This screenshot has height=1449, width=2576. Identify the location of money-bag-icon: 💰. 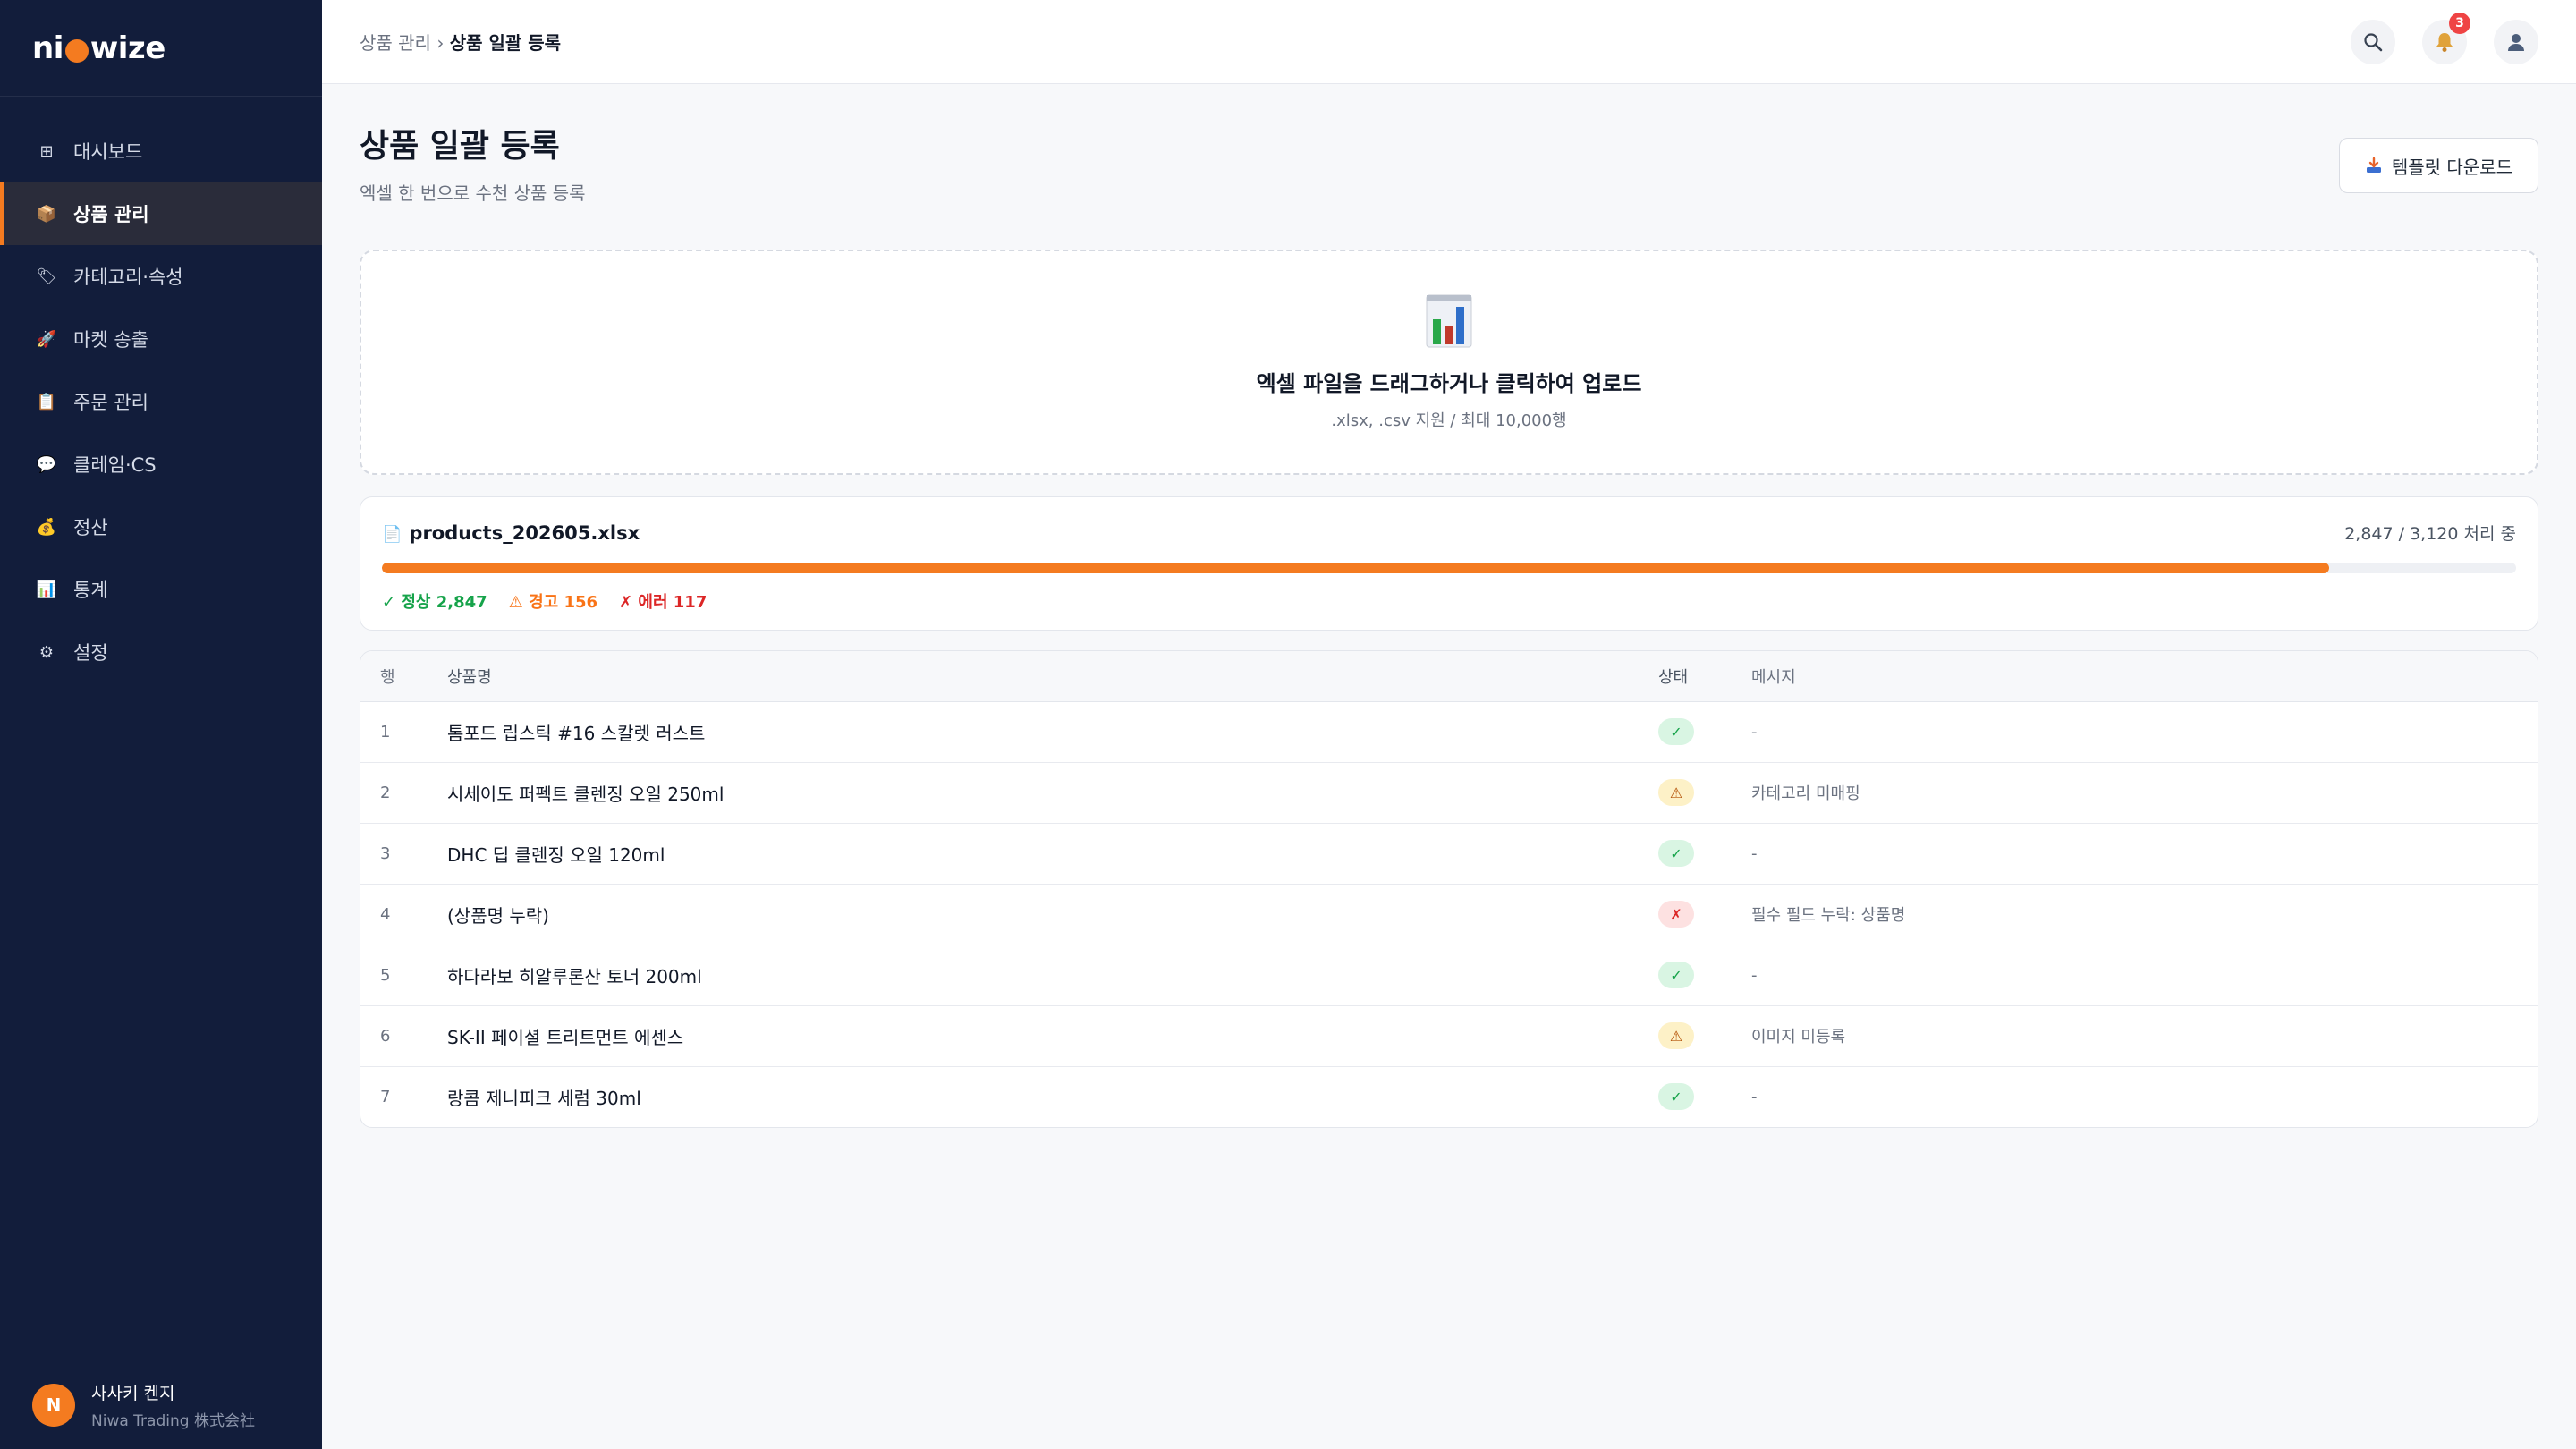
(46, 527).